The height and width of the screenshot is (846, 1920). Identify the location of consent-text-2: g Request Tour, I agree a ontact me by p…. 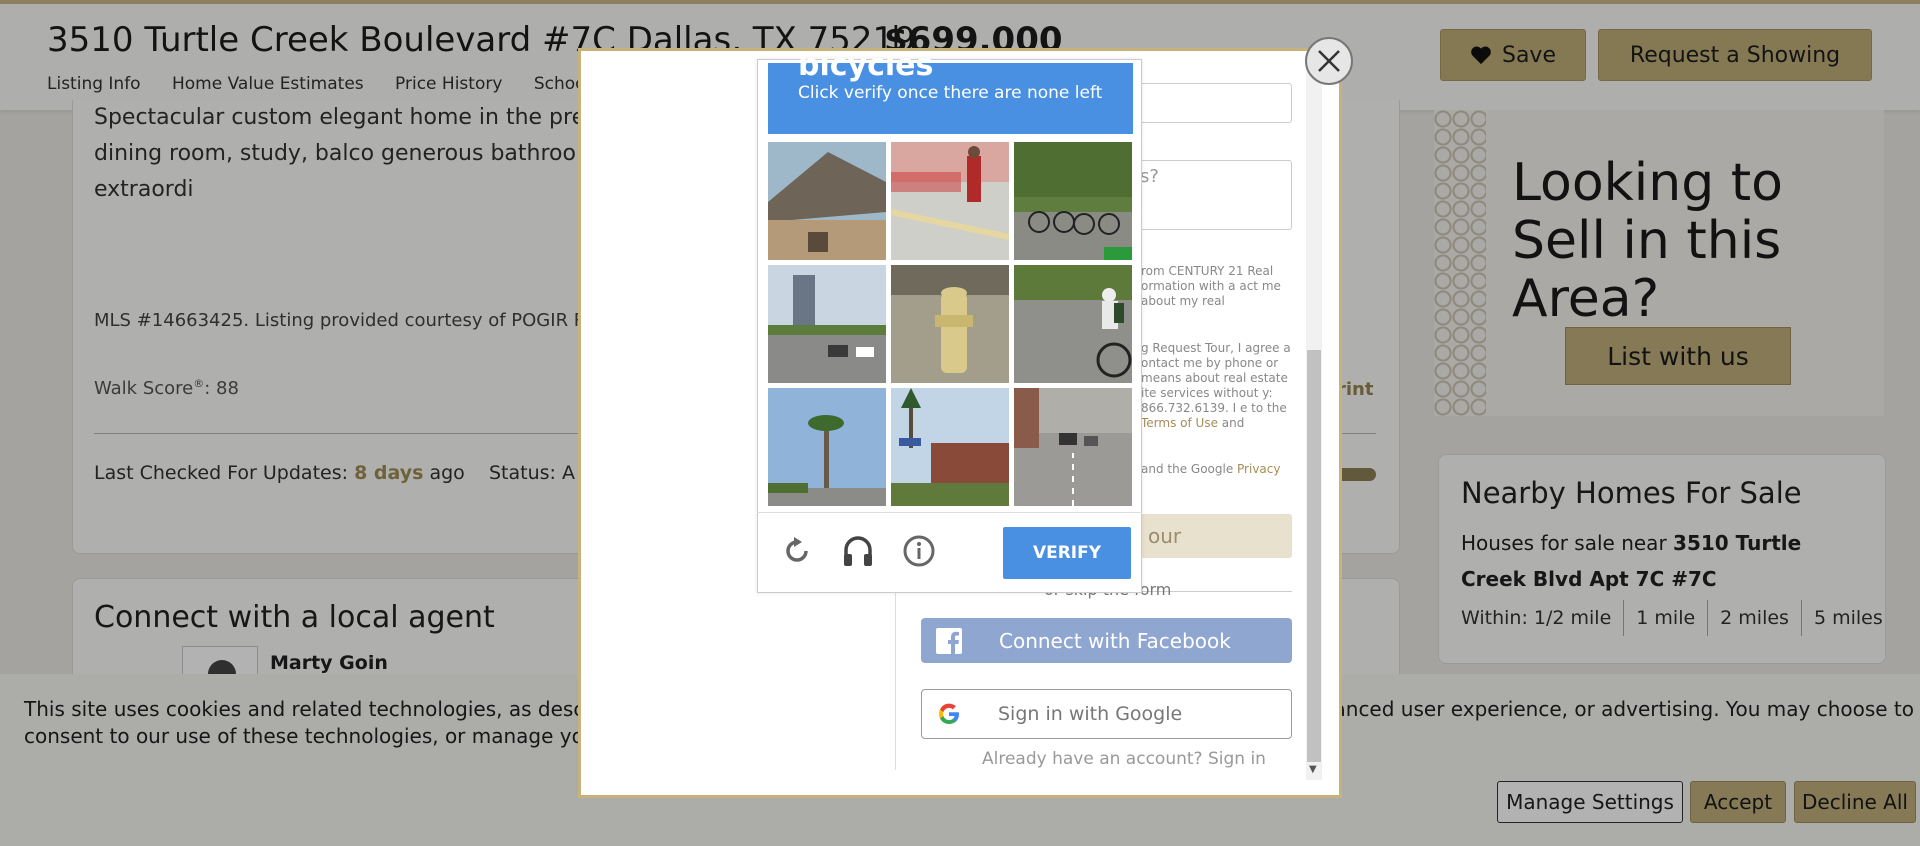
(1221, 386).